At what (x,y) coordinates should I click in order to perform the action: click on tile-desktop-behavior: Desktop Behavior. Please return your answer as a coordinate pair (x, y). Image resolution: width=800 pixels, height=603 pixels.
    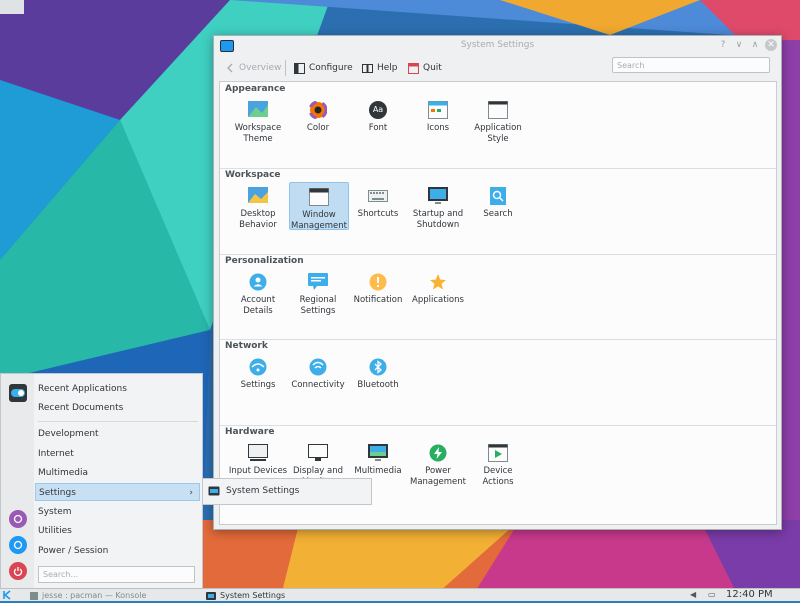
    Looking at the image, I should click on (258, 206).